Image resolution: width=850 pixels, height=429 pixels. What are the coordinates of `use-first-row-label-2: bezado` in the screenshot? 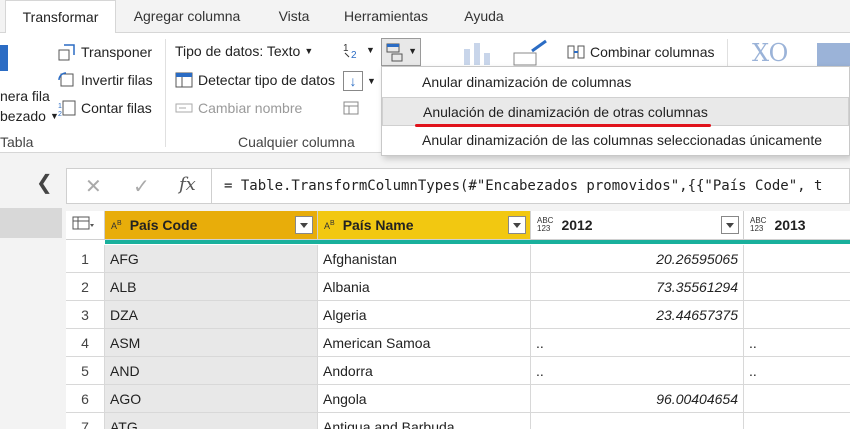 It's located at (23, 116).